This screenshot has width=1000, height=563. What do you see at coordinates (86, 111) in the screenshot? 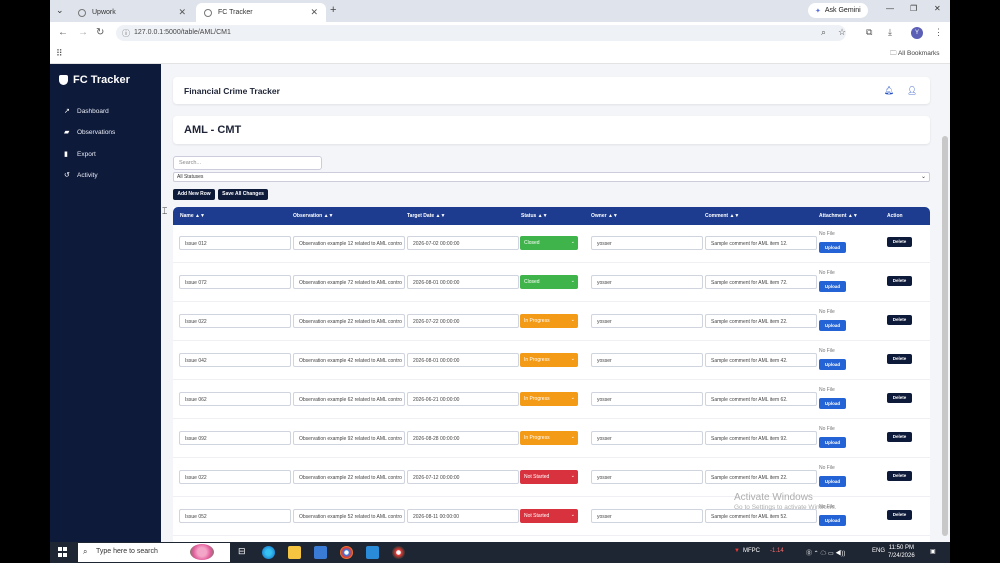
I see `sidebar-item-dashboard: ↗ Dashboard` at bounding box center [86, 111].